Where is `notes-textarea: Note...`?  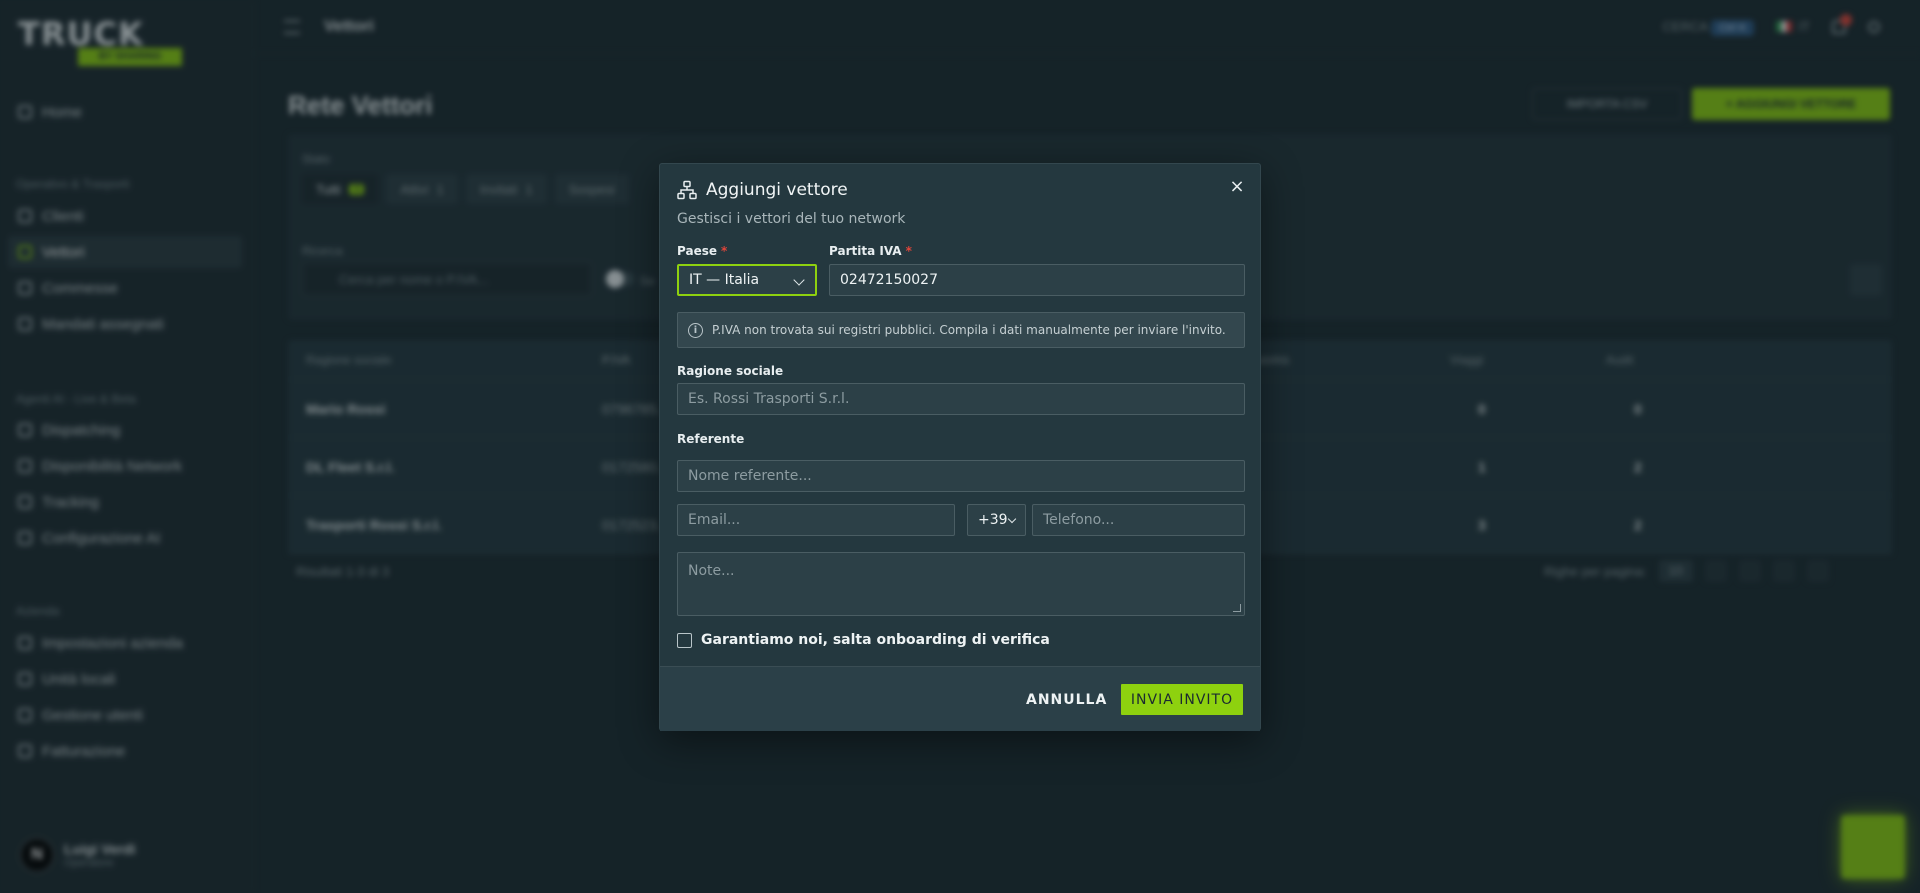
notes-textarea: Note... is located at coordinates (961, 584).